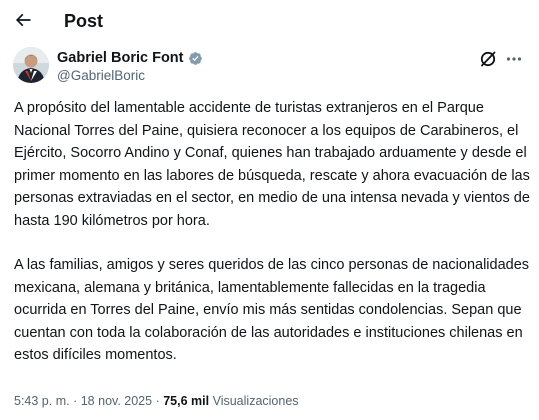  I want to click on grok-icon, so click(488, 59).